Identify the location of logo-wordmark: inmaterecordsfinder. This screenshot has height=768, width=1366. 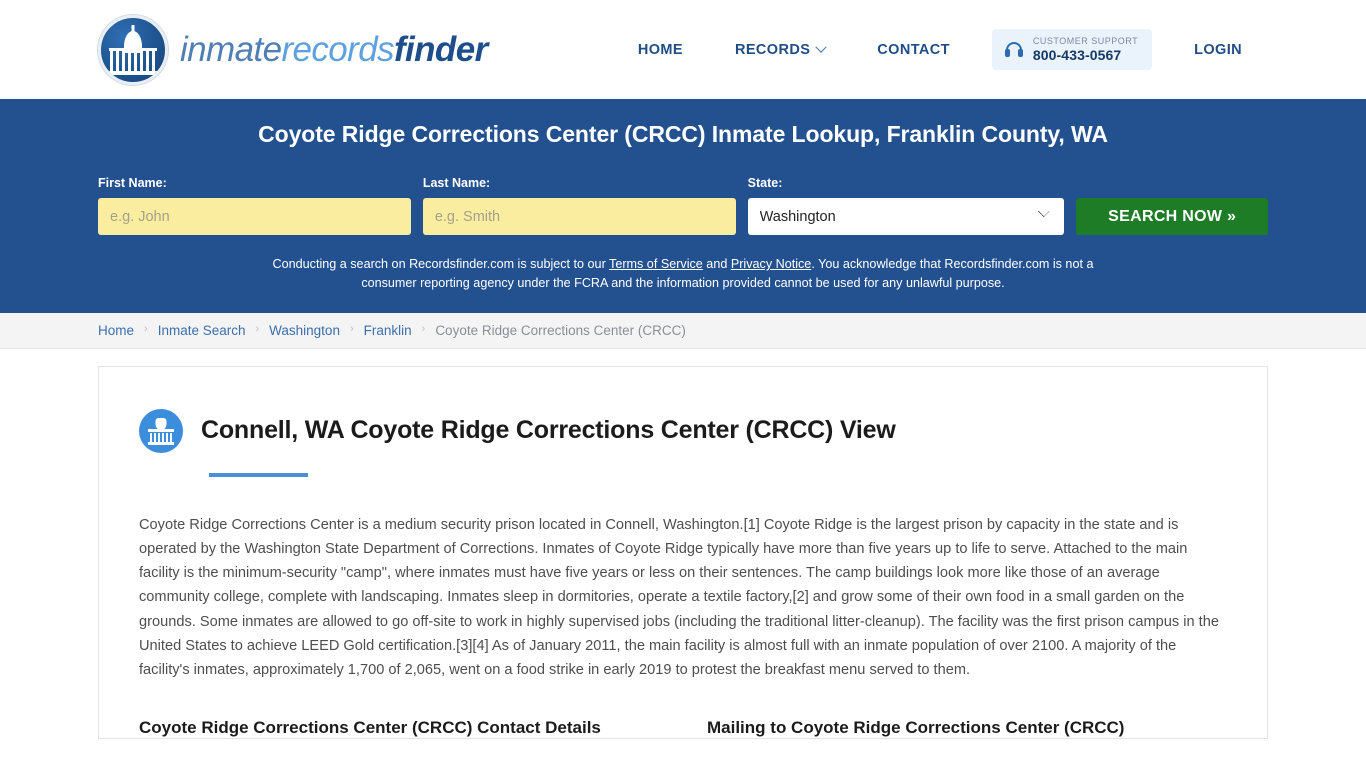
(334, 49).